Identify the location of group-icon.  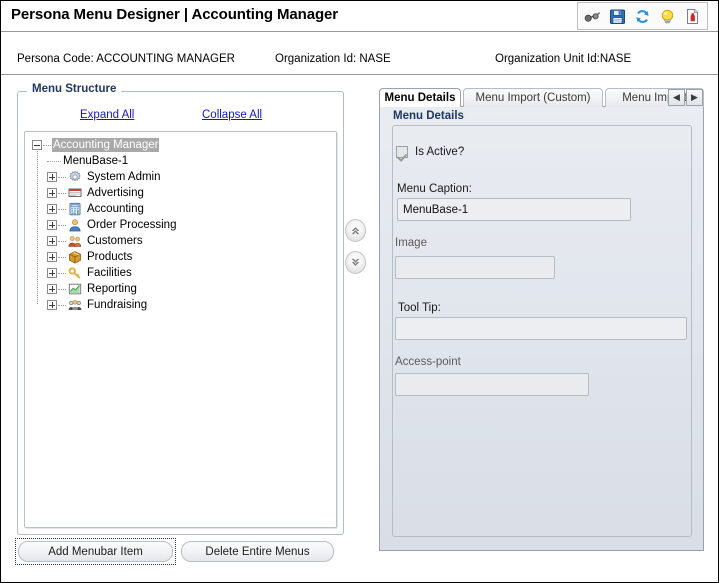
(75, 305).